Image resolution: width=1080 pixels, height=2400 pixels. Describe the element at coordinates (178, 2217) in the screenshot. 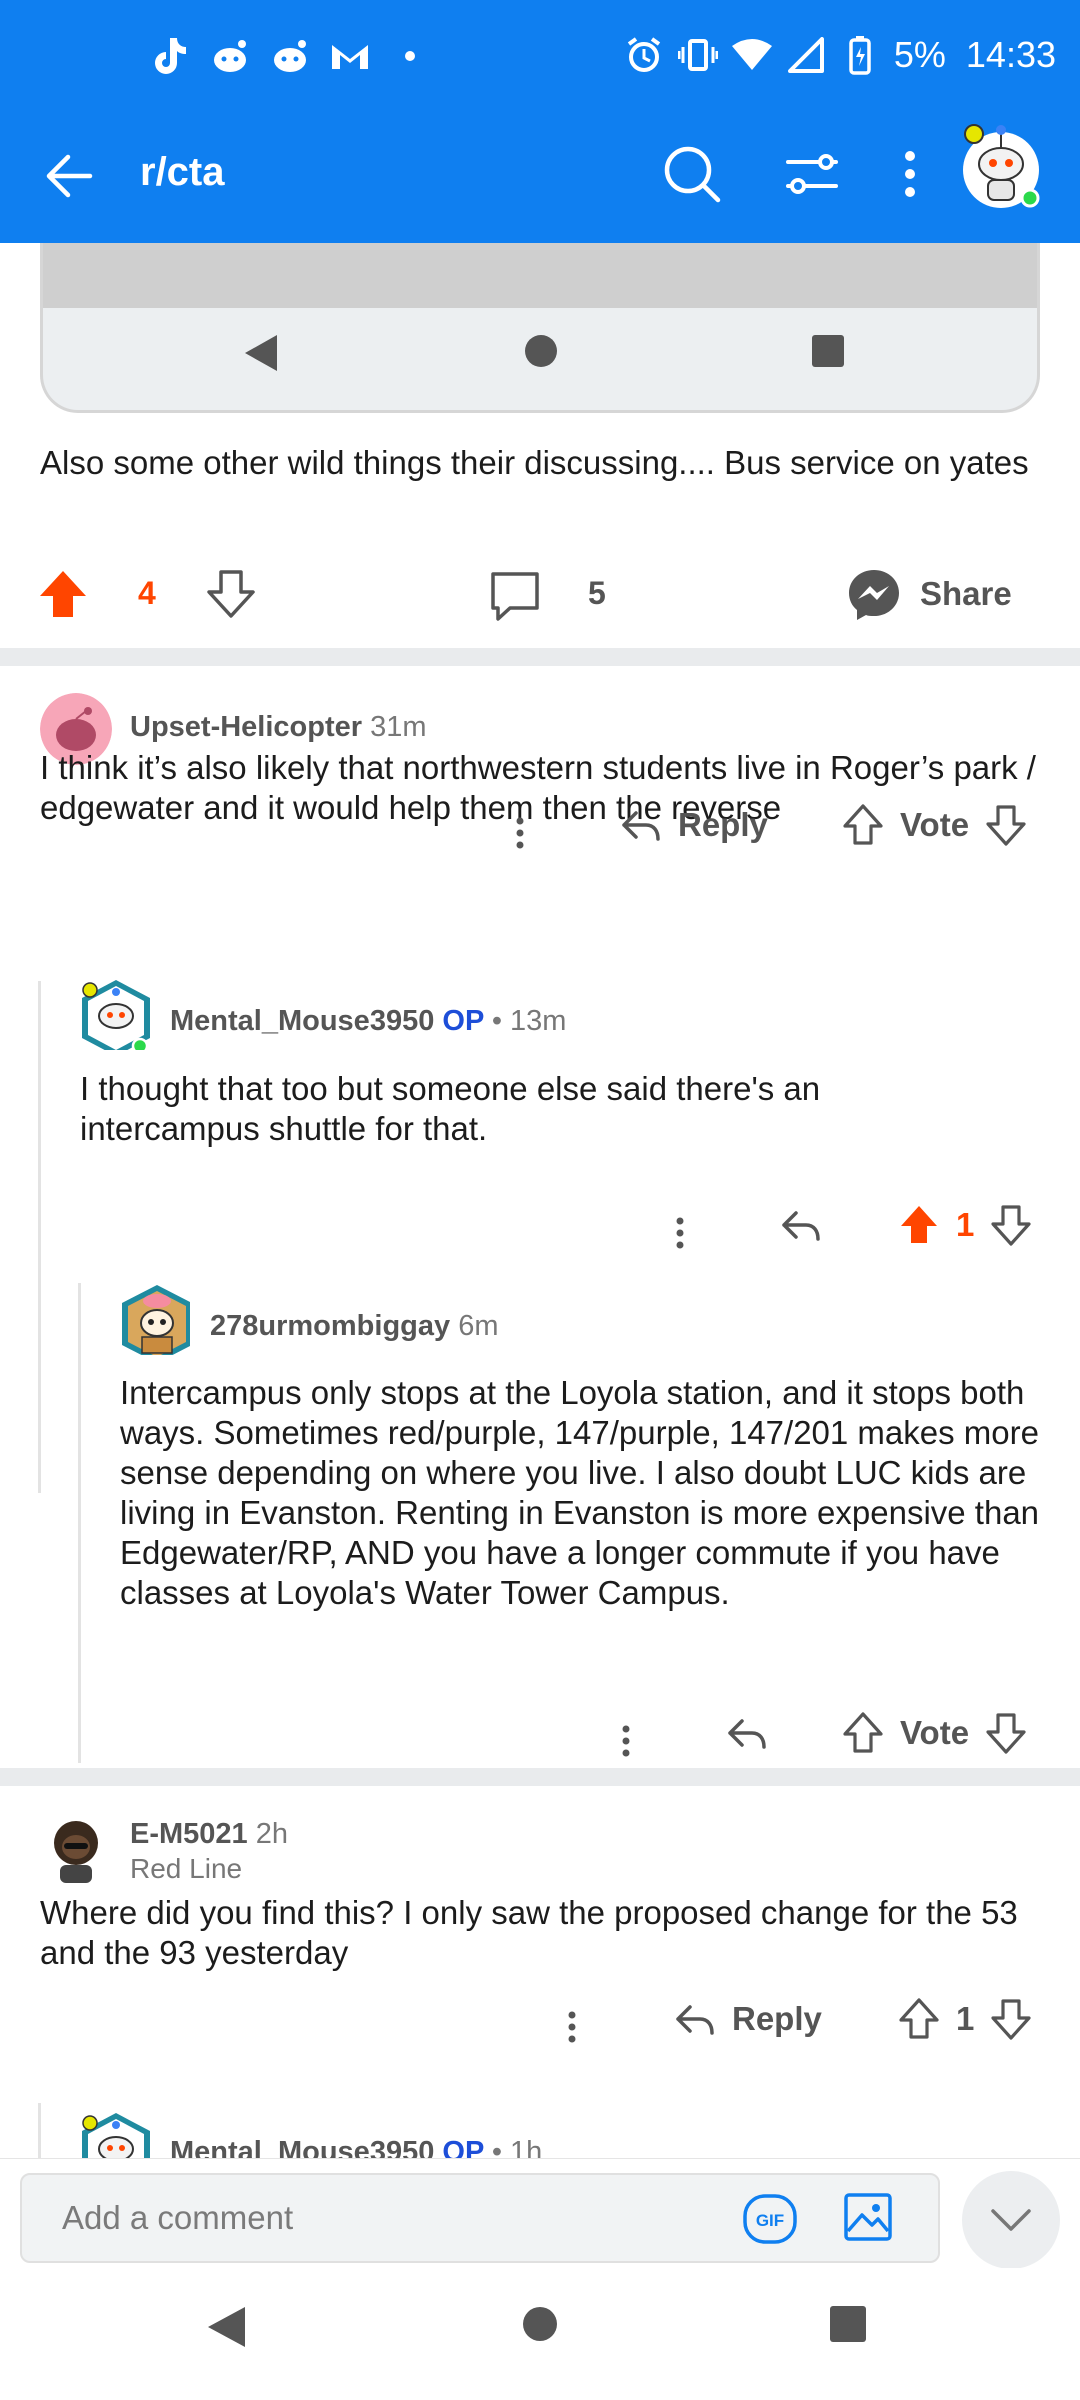

I see `add-comment-placeholder: Add a comment` at that location.